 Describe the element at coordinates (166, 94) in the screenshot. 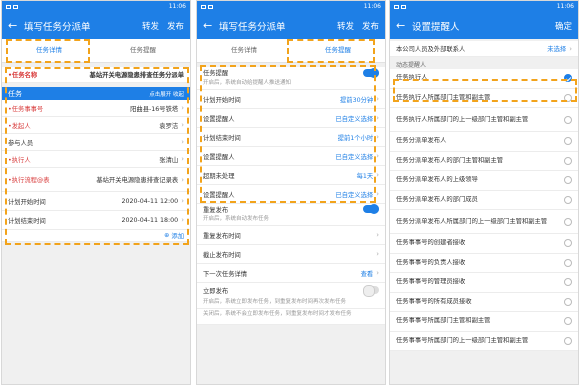

I see `expand-collapse-link: 点击展开 收起` at that location.